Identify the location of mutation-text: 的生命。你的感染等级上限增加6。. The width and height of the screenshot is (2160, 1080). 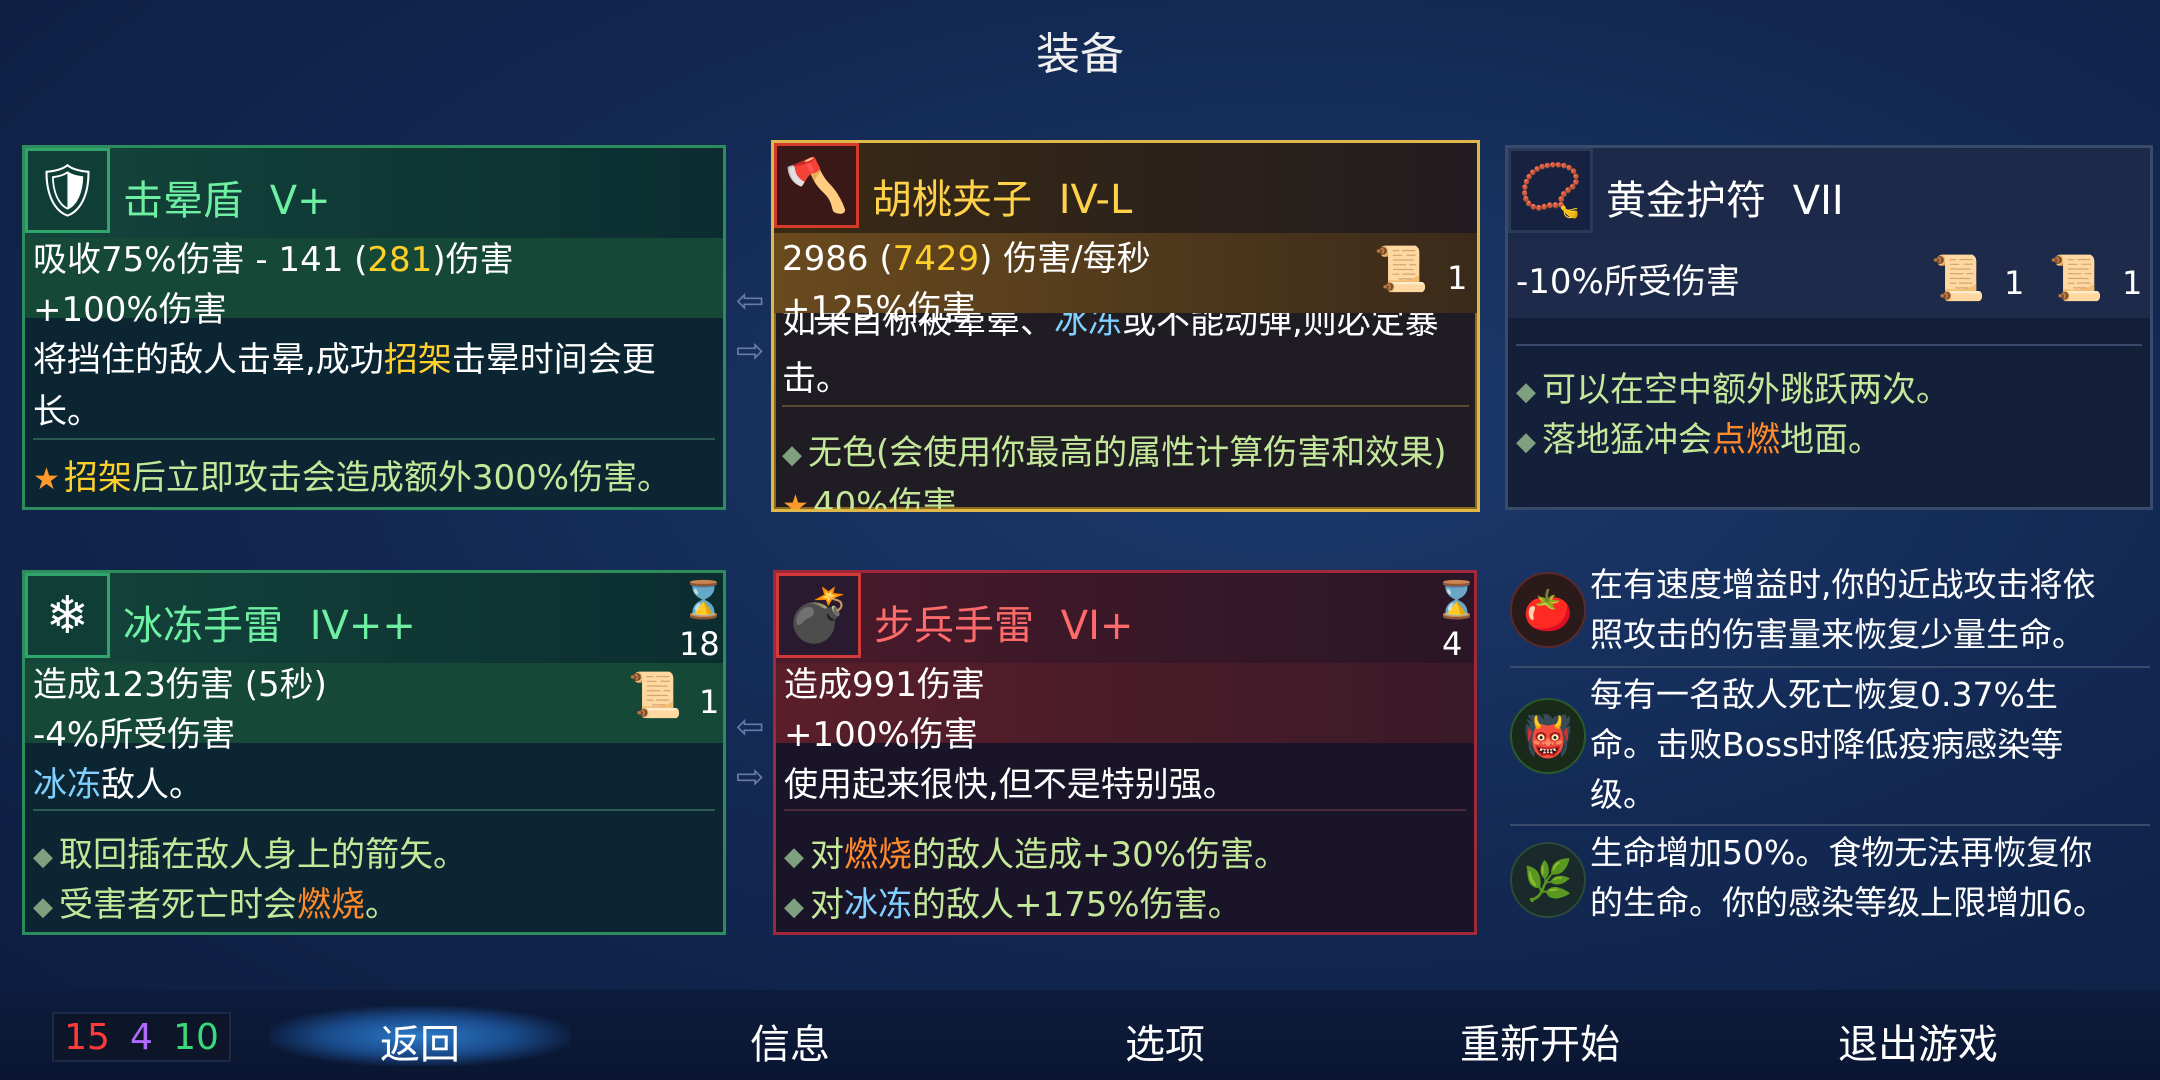
(1848, 902).